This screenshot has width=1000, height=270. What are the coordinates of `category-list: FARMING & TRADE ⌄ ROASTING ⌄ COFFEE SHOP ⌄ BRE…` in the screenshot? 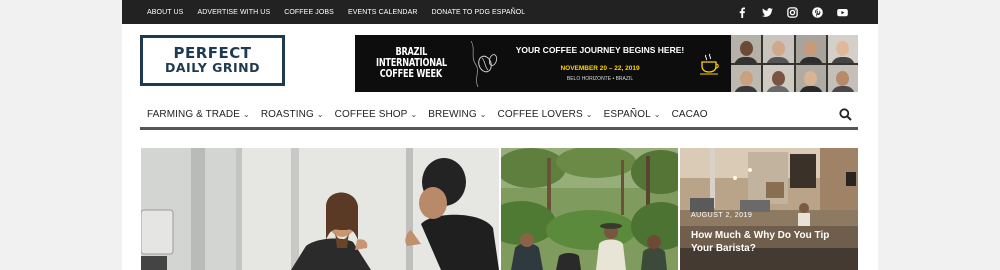 It's located at (427, 114).